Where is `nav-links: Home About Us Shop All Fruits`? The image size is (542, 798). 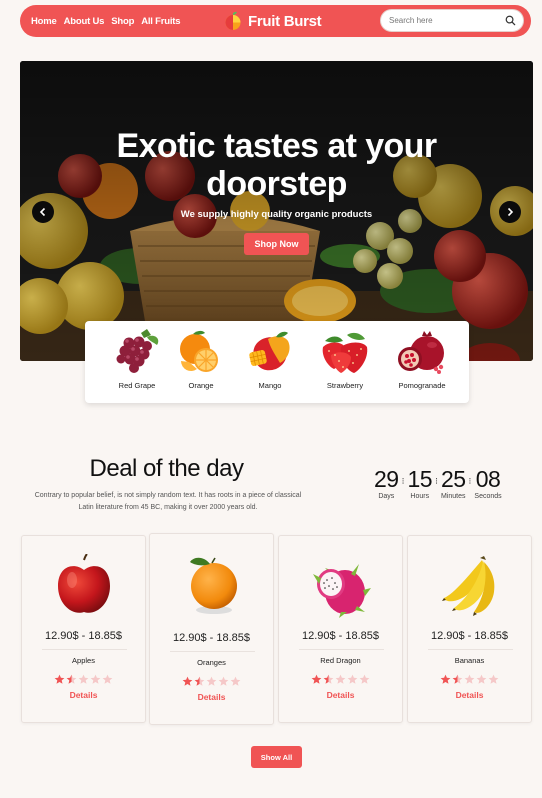
nav-links: Home About Us Shop All Fruits is located at coordinates (106, 21).